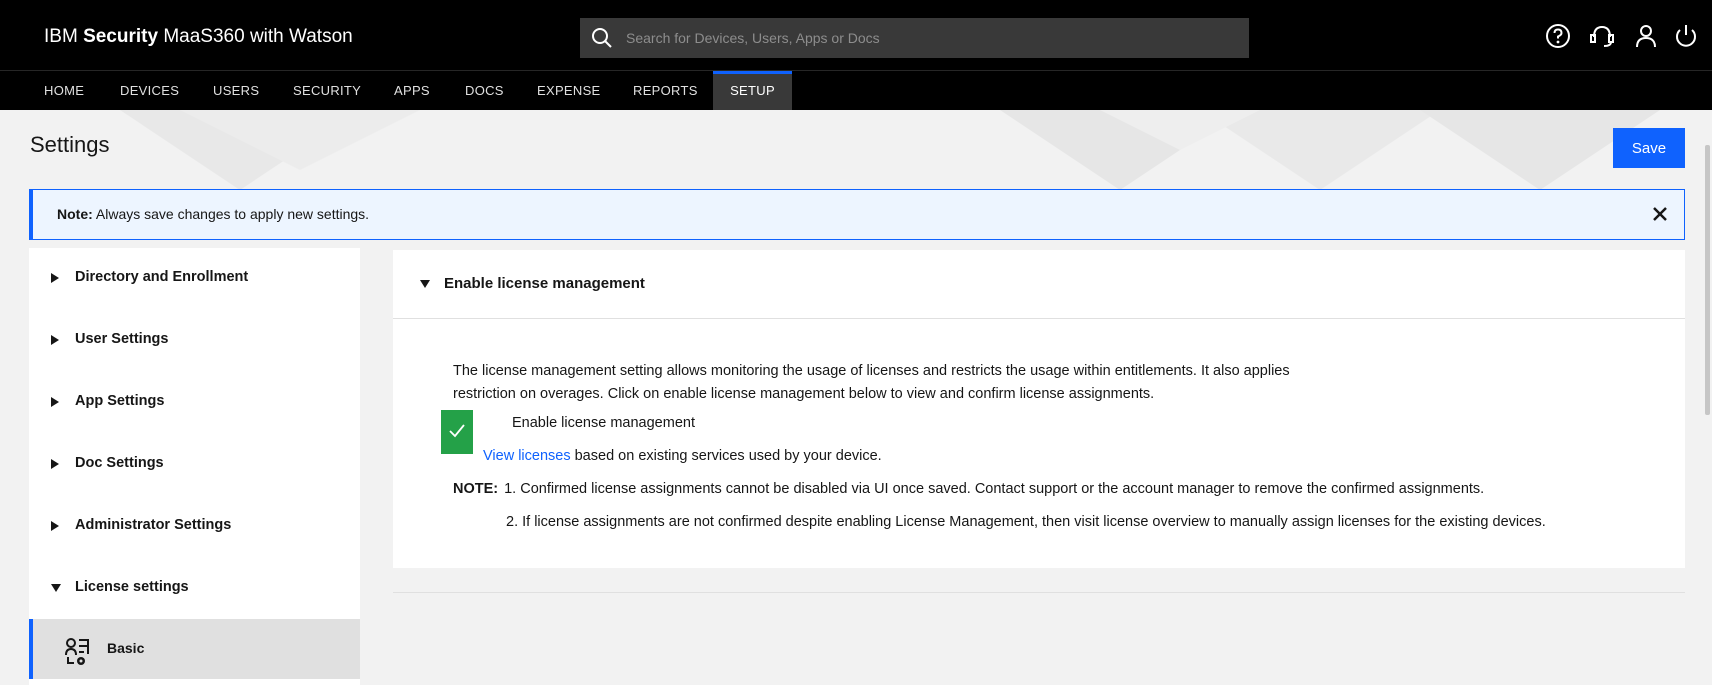 The height and width of the screenshot is (685, 1712). What do you see at coordinates (162, 277) in the screenshot?
I see `sidebar-item-label: Directory and Enrollment` at bounding box center [162, 277].